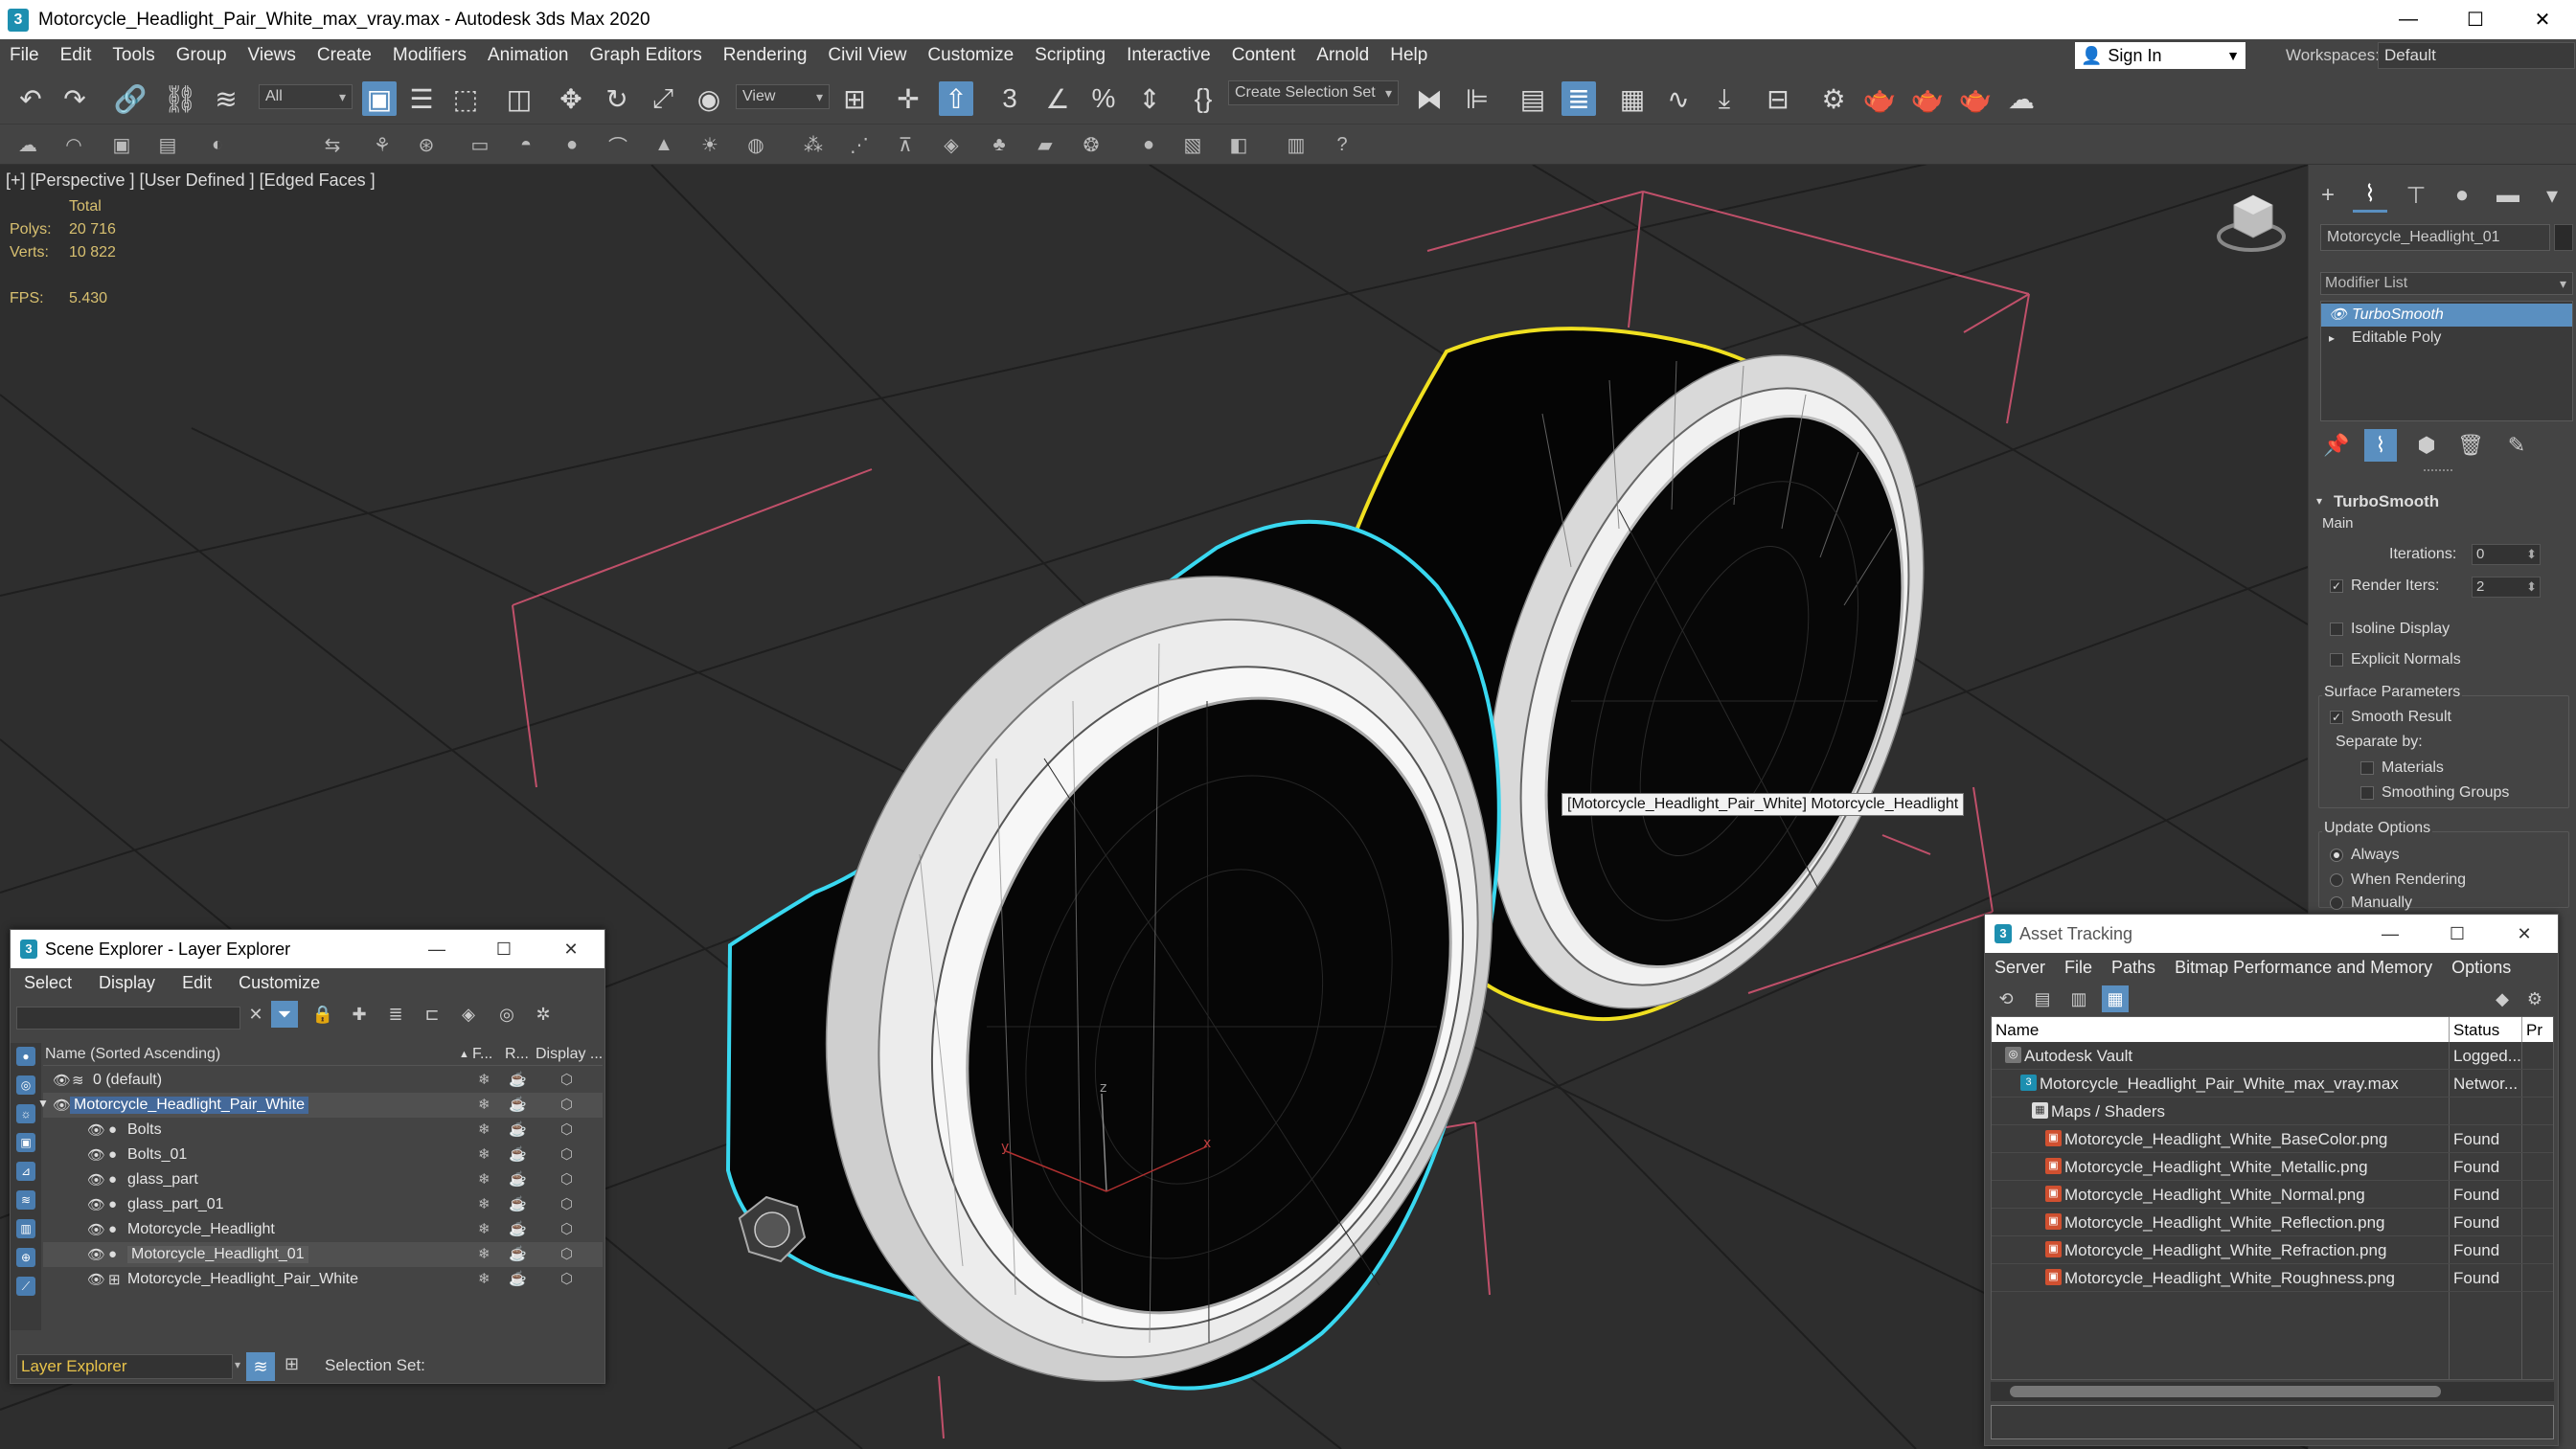 Image resolution: width=2576 pixels, height=1449 pixels. I want to click on vray-lister-icon: ▥, so click(1296, 144).